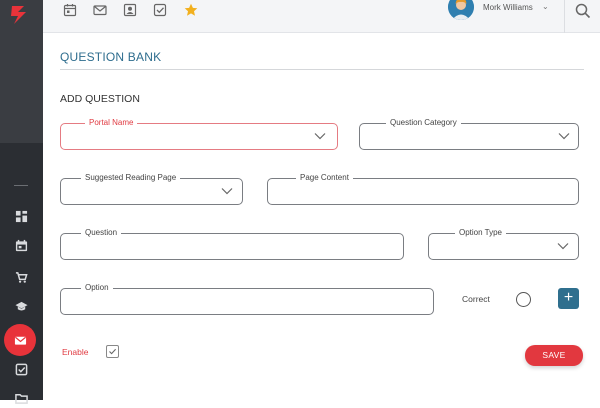 The width and height of the screenshot is (600, 408). I want to click on sidebar-header, so click(21, 71).